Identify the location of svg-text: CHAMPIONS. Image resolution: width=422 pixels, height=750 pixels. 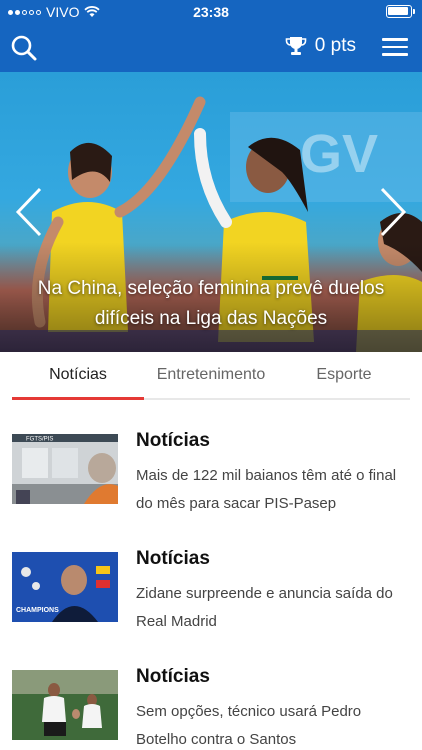
(37, 610).